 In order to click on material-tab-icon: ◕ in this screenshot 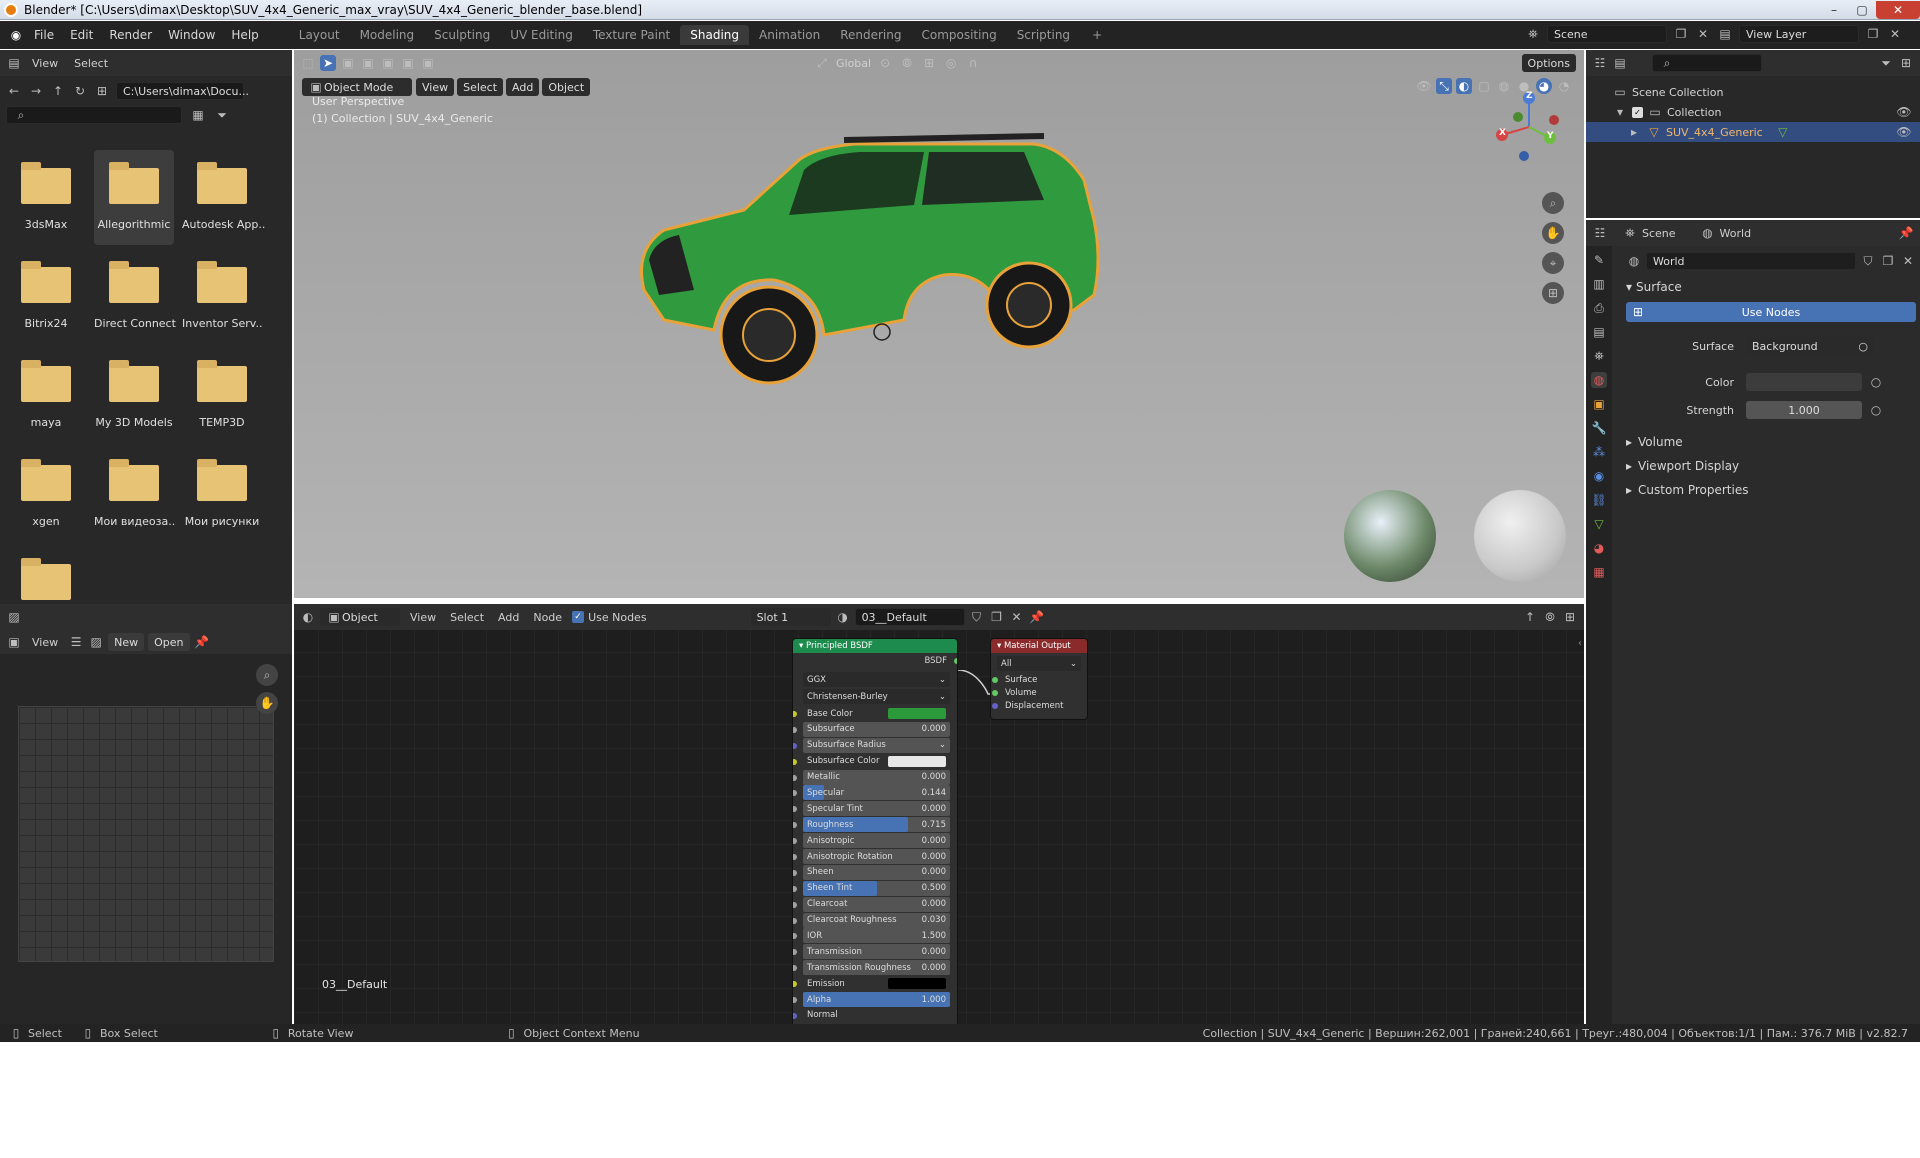, I will do `click(1599, 548)`.